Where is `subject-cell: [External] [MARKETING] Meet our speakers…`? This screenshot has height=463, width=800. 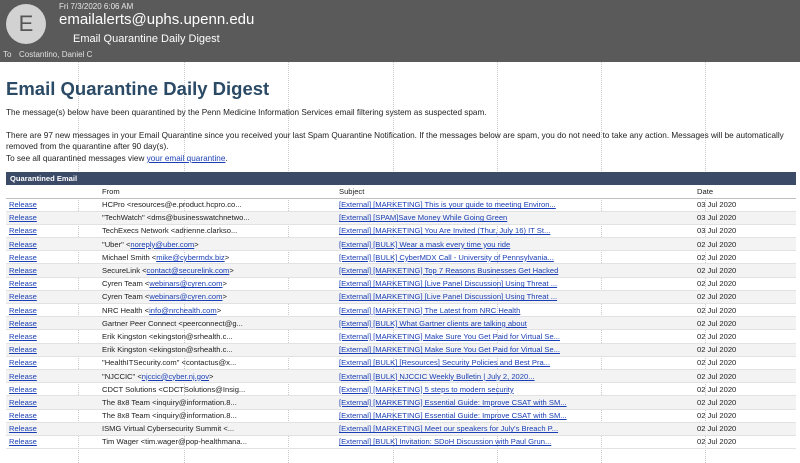 subject-cell: [External] [MARKETING] Meet our speakers… is located at coordinates (515, 429).